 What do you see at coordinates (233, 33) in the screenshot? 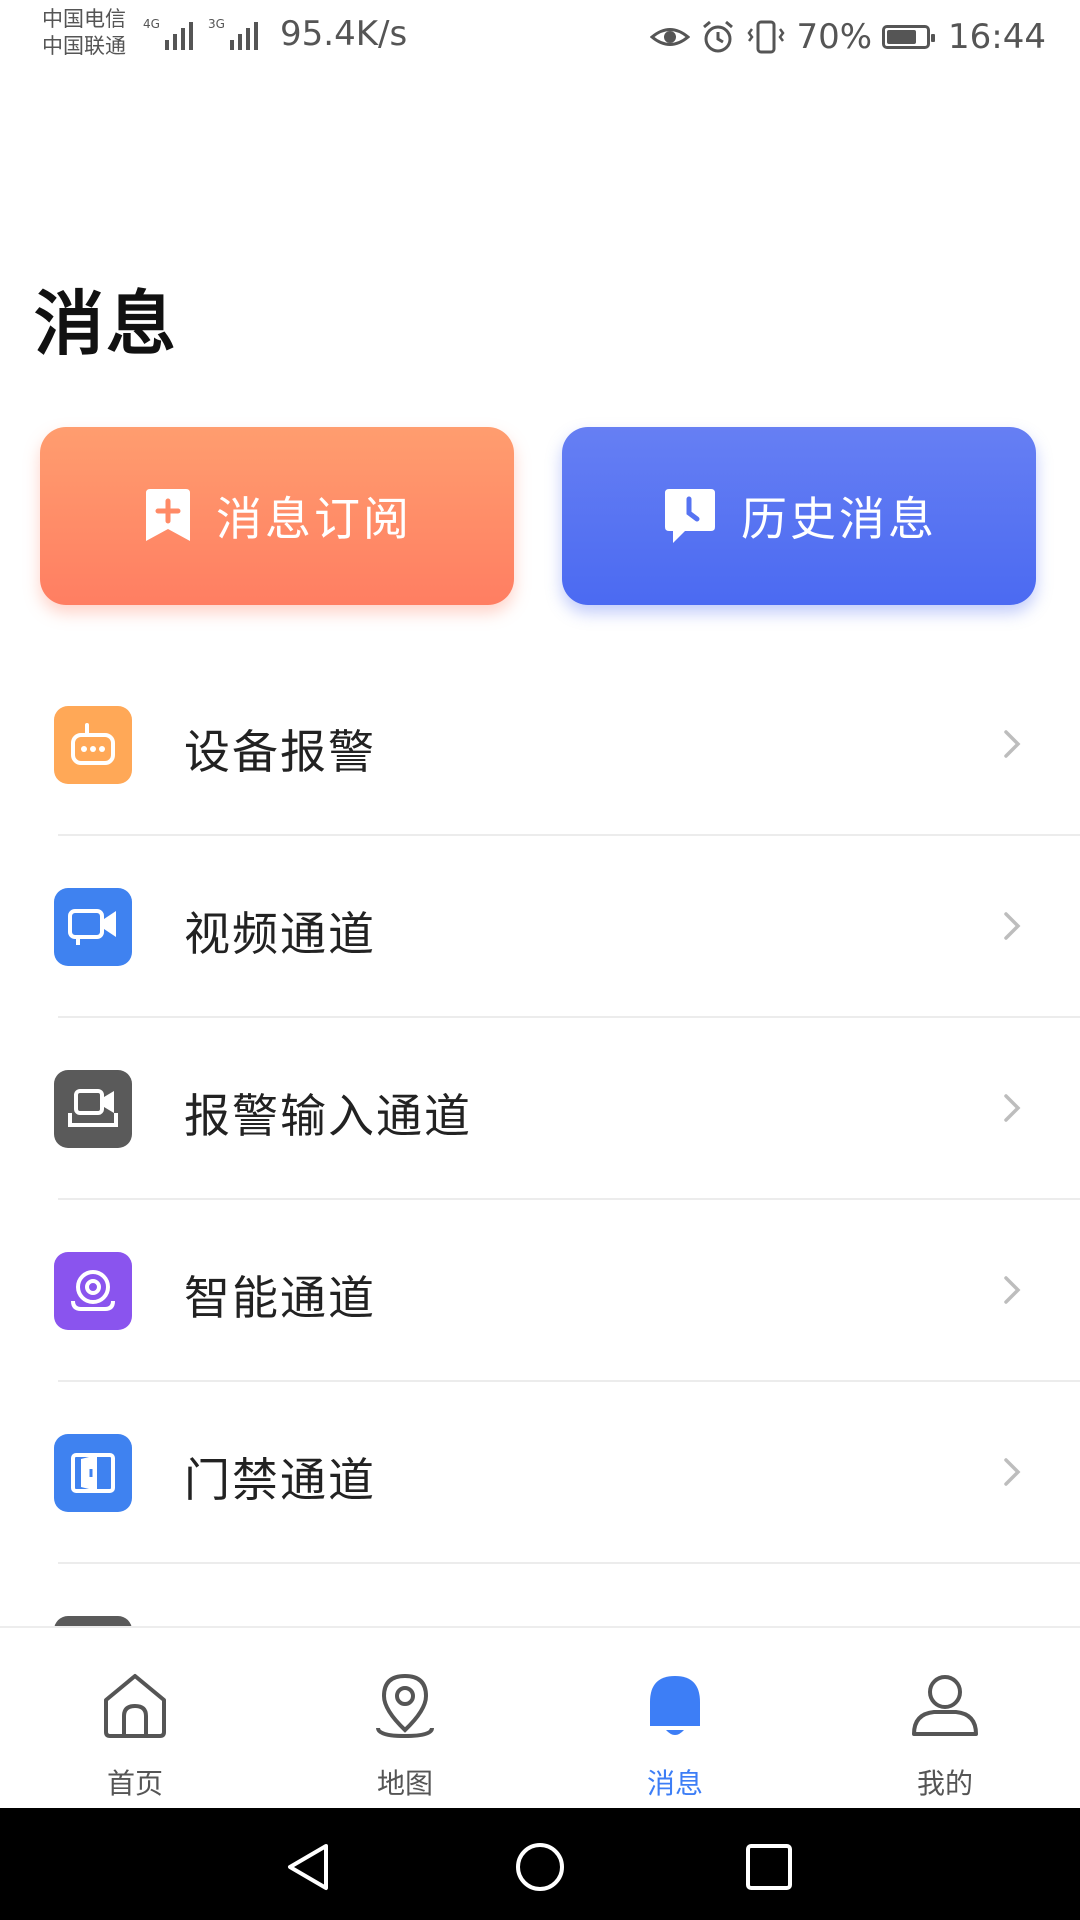
I see `signal-3g-icon: 3G` at bounding box center [233, 33].